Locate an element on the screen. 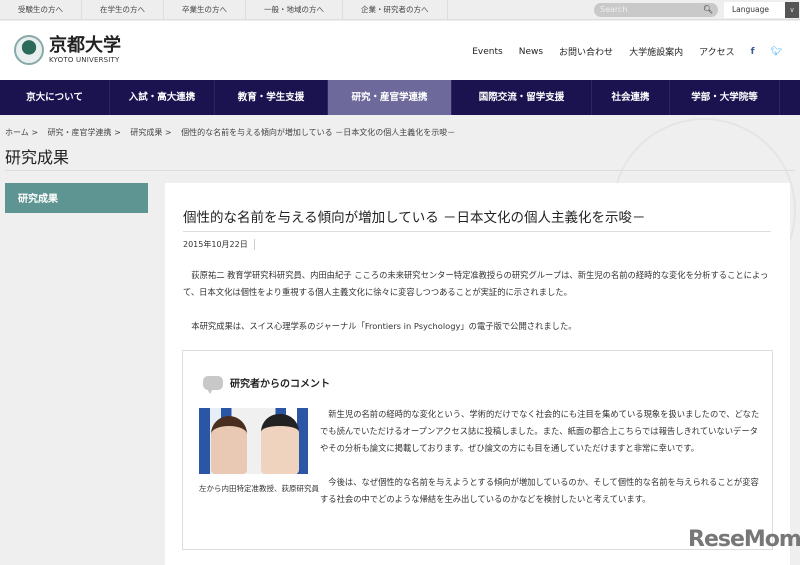 The width and height of the screenshot is (800, 565). search-placeholder: Search is located at coordinates (614, 9).